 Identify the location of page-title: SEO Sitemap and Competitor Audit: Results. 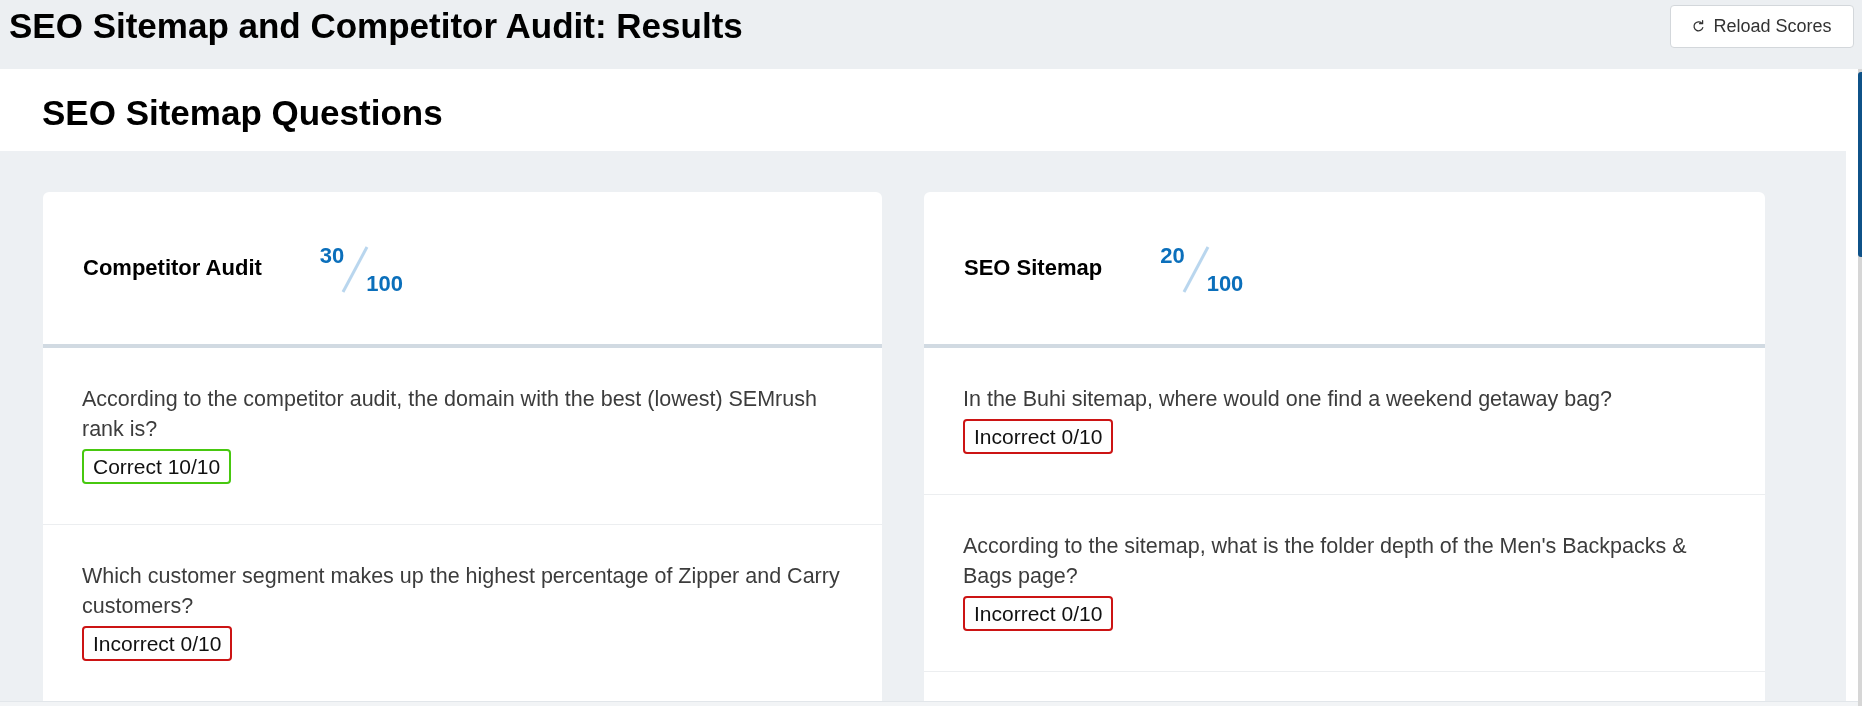
(376, 26).